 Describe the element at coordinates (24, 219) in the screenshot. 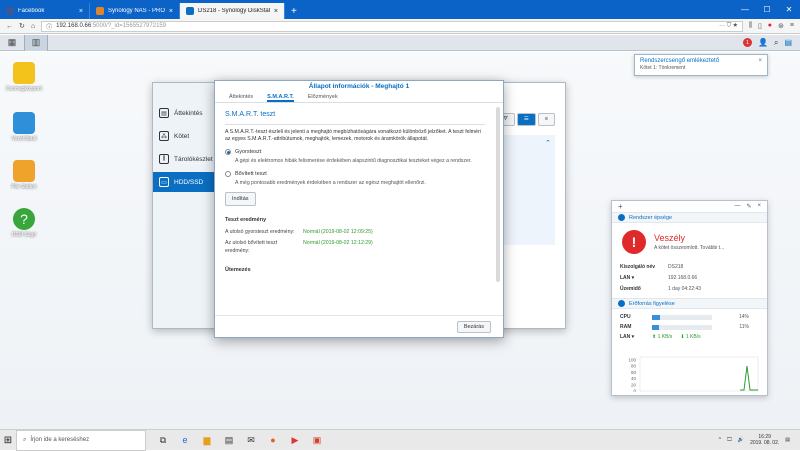

I see `help-icon: ?` at that location.